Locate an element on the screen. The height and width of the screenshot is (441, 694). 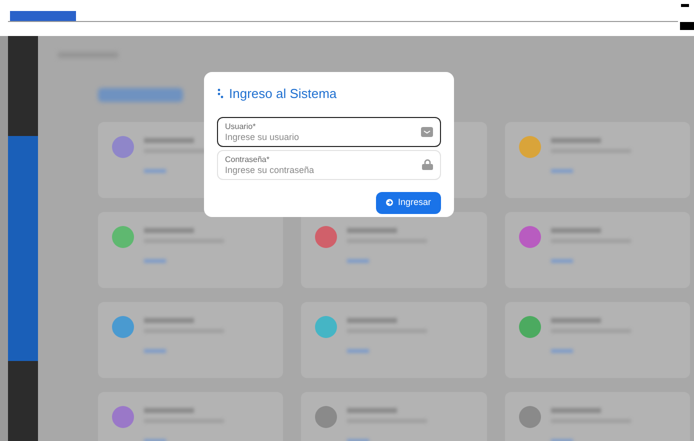
field-placeholder: Ingrese su usuario is located at coordinates (262, 137).